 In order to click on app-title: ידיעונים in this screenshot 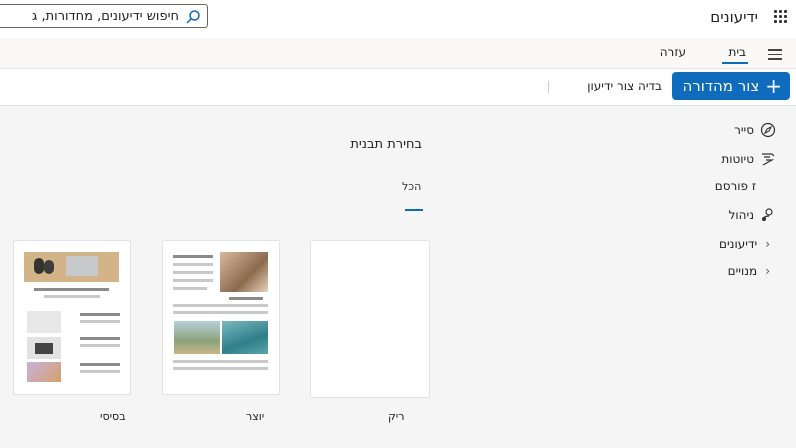, I will do `click(734, 17)`.